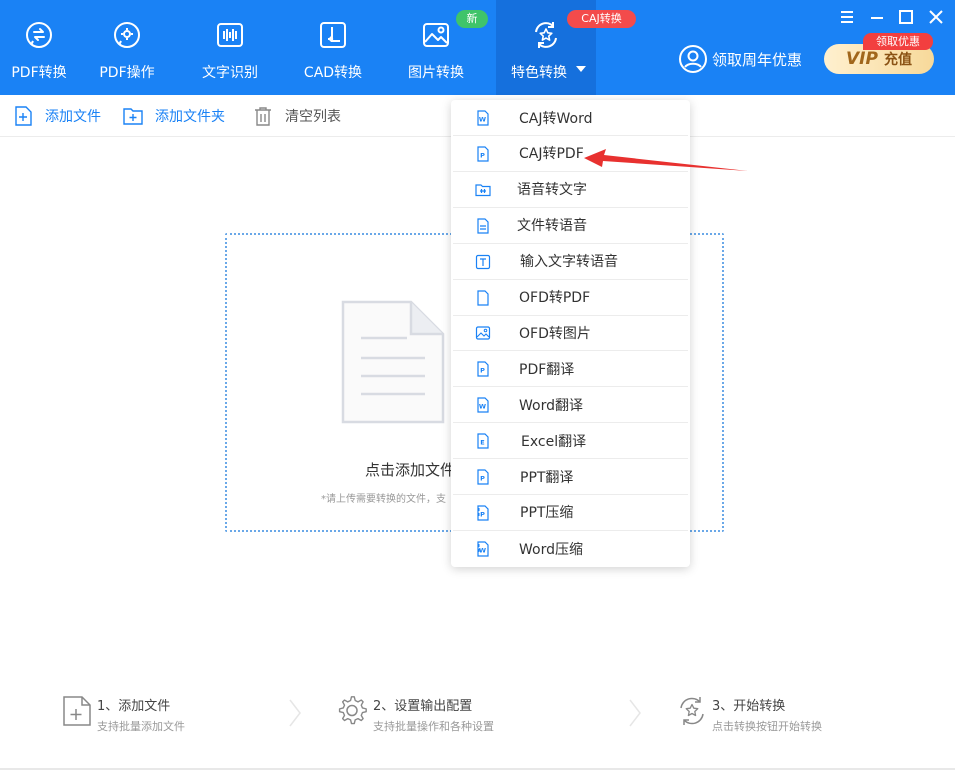 Image resolution: width=955 pixels, height=770 pixels. What do you see at coordinates (898, 41) in the screenshot?
I see `vip-promo-tag: 领取优惠` at bounding box center [898, 41].